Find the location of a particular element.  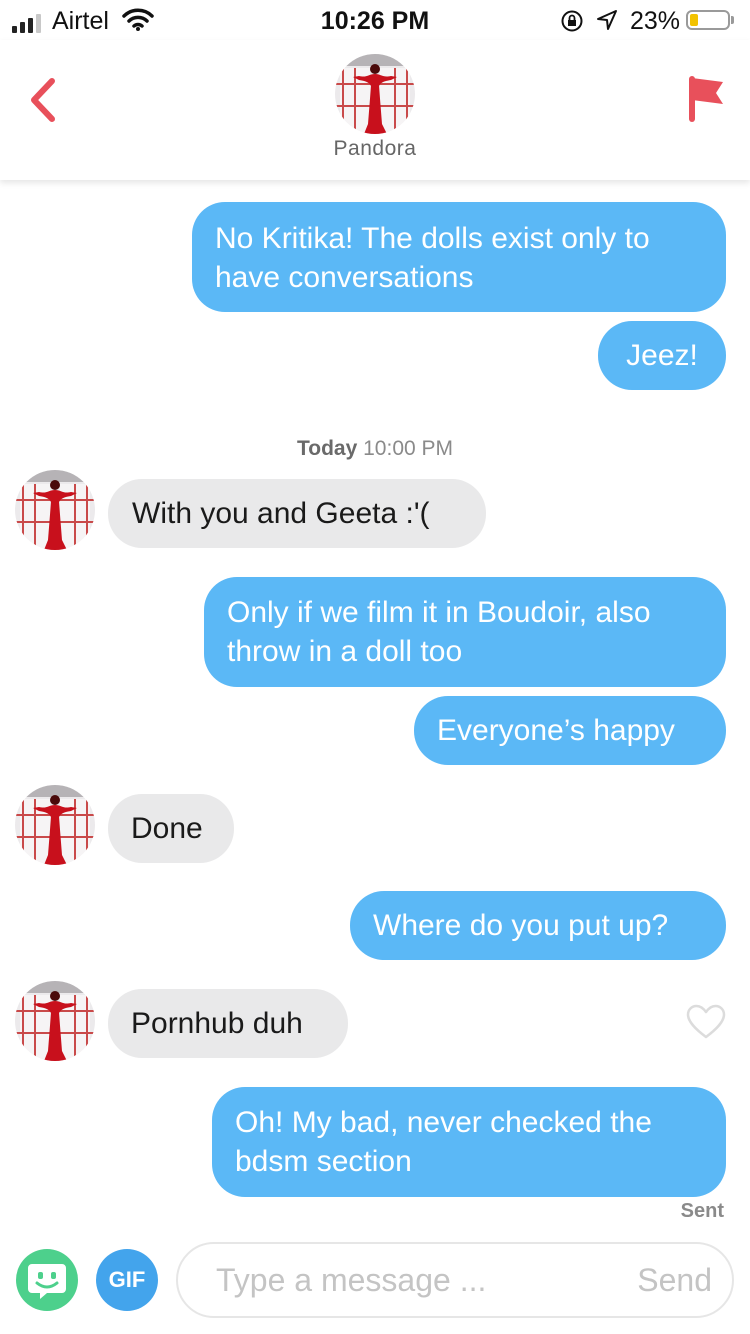

back-button is located at coordinates (44, 100).